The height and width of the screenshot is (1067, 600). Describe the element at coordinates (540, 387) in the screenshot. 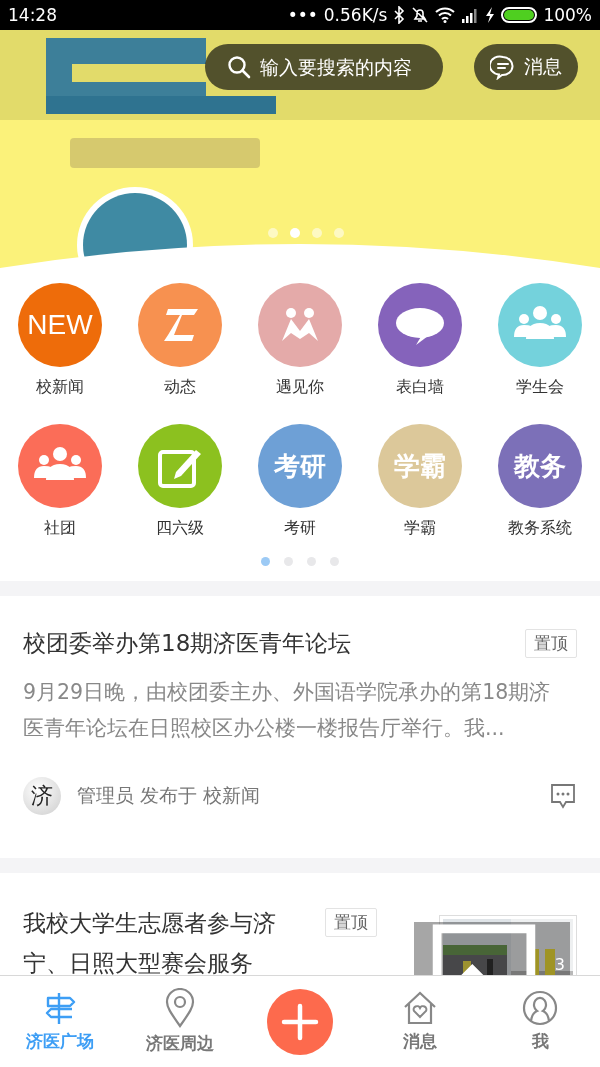

I see `app-label: 学生会` at that location.